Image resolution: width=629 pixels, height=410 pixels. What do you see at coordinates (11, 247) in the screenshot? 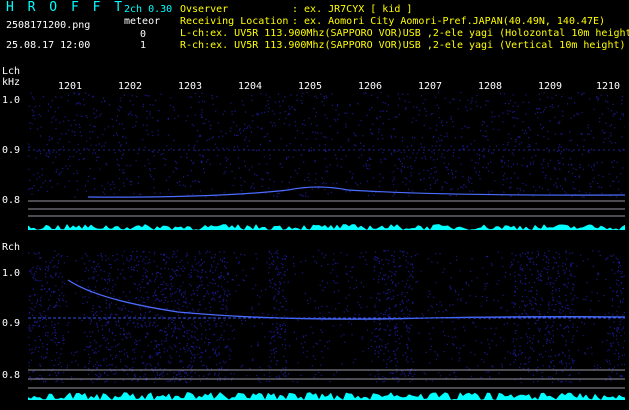
I see `rch-label: Rch` at bounding box center [11, 247].